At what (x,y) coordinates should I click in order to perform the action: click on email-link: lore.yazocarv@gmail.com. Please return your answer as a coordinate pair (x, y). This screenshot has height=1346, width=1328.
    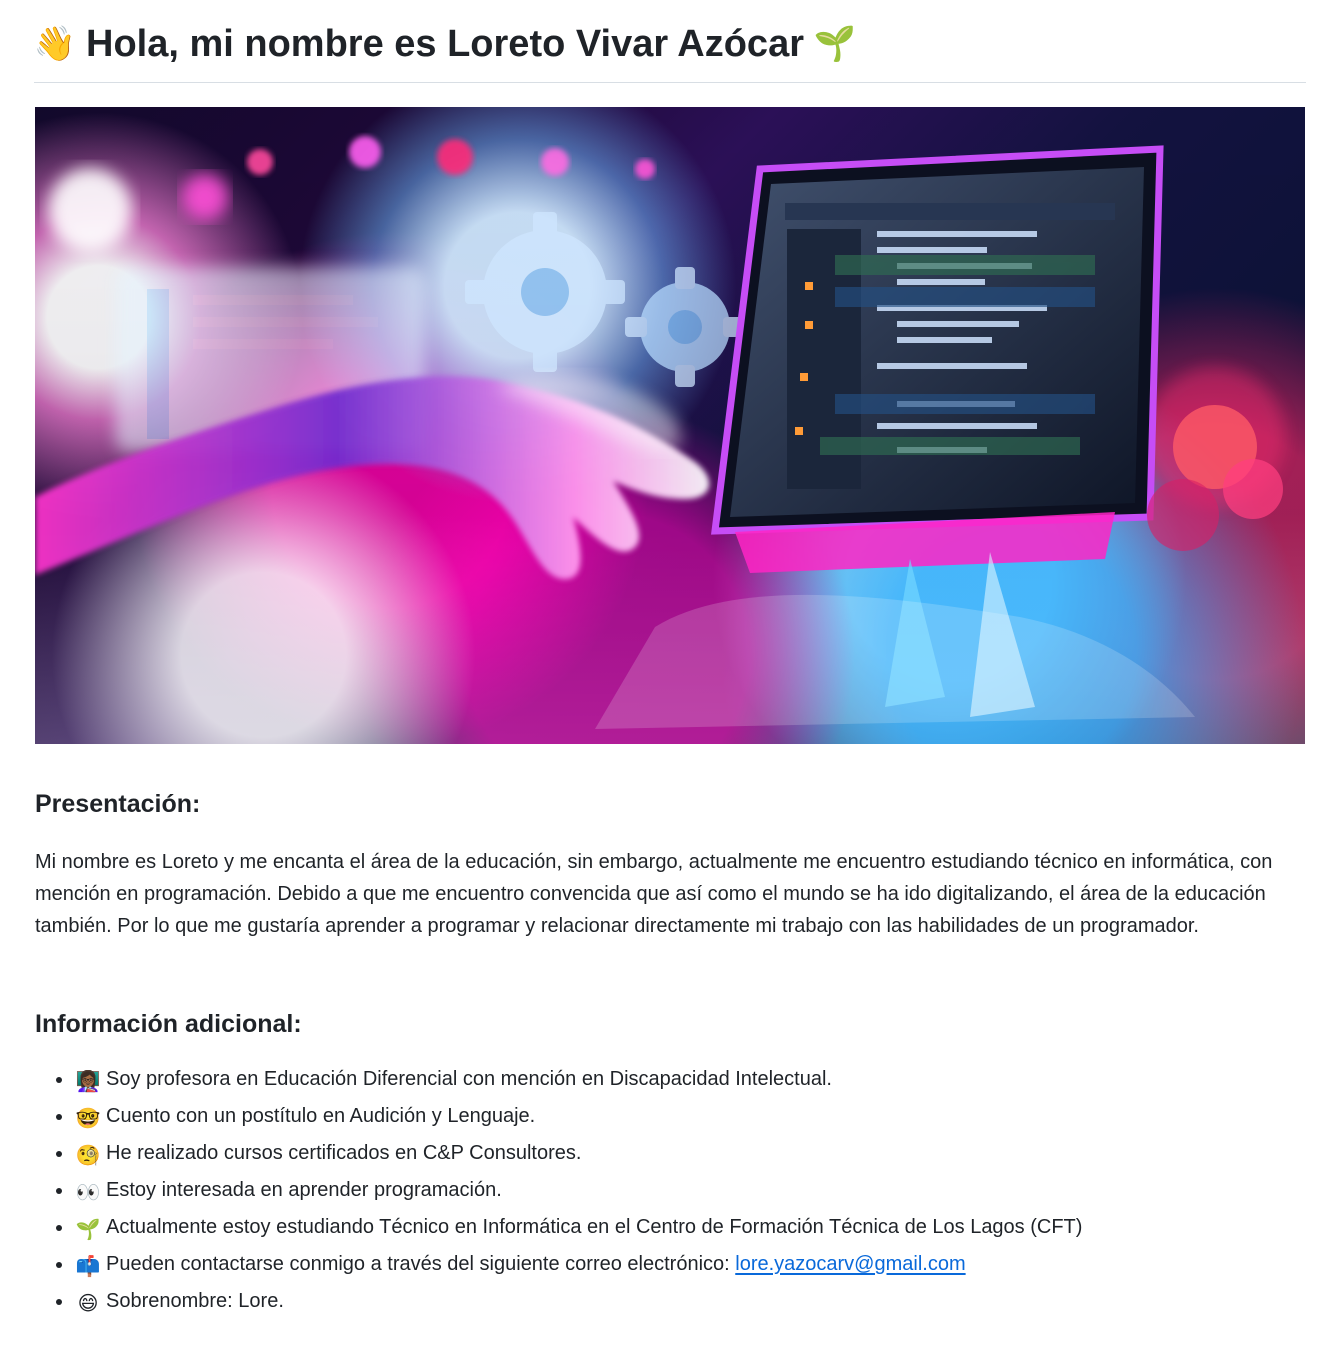
    Looking at the image, I should click on (850, 1264).